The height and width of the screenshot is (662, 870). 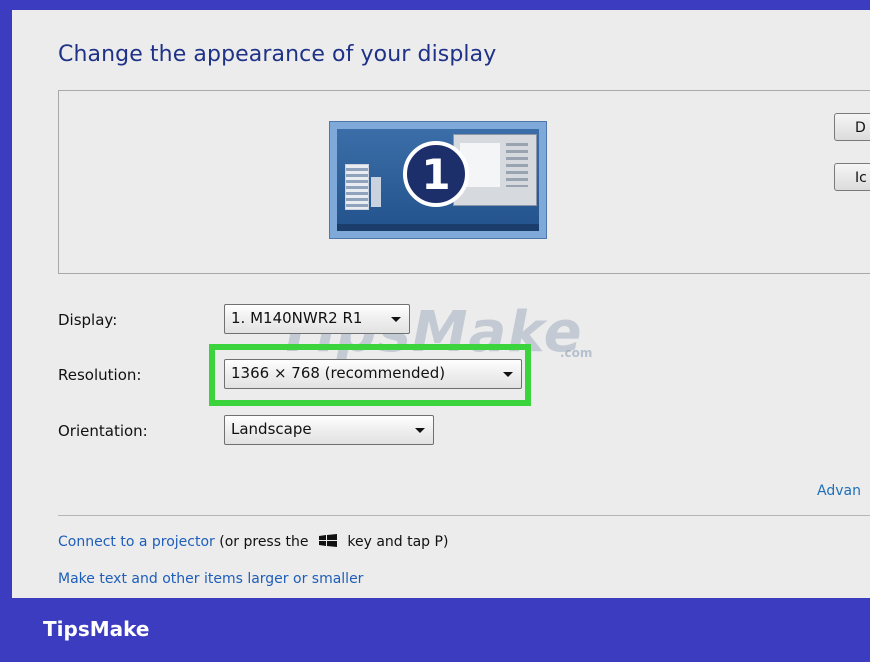 What do you see at coordinates (297, 318) in the screenshot?
I see `display-select-value: 1. M140NWR2 R1` at bounding box center [297, 318].